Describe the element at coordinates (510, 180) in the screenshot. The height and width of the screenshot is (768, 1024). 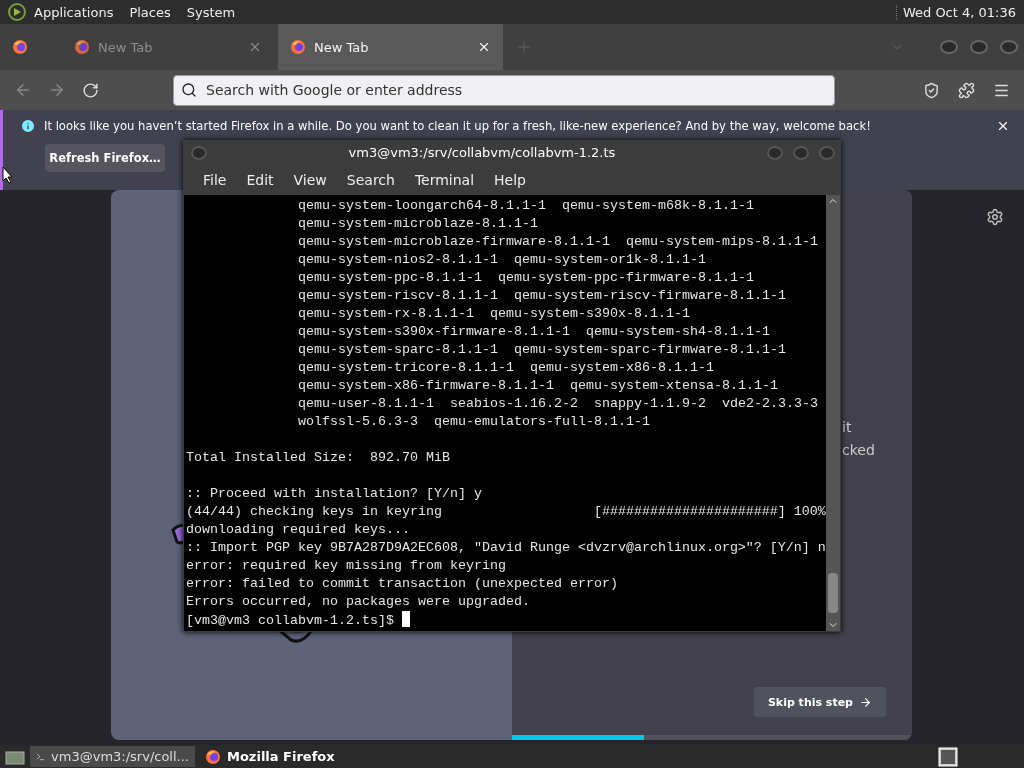
I see `menu-item: Help` at that location.